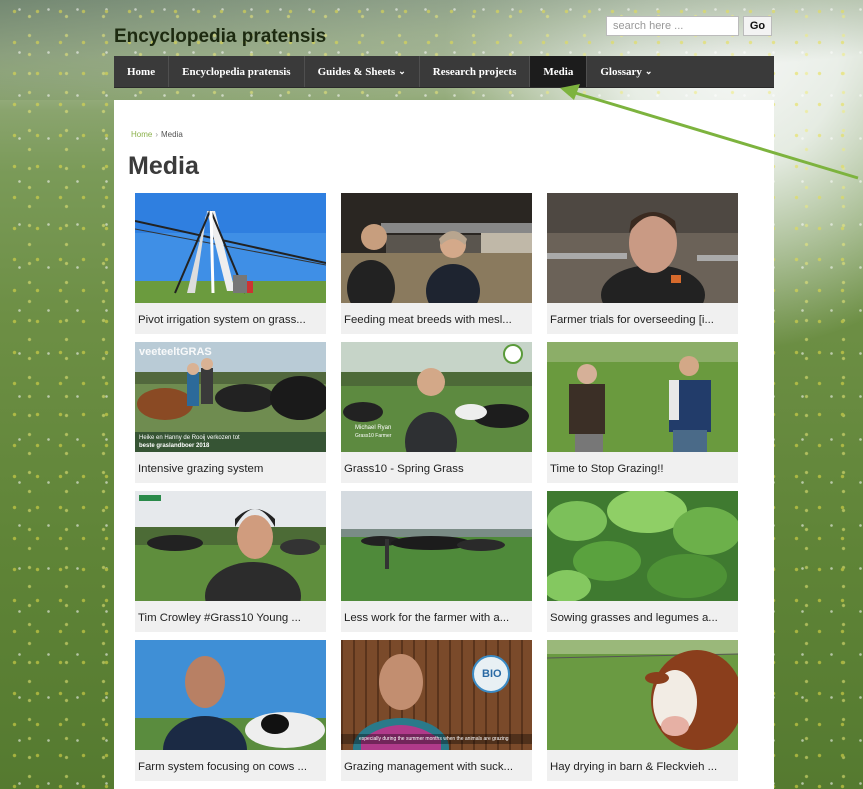 The width and height of the screenshot is (863, 789). Describe the element at coordinates (175, 352) in the screenshot. I see `thumbnail-brand: veeteeltGRAS` at that location.